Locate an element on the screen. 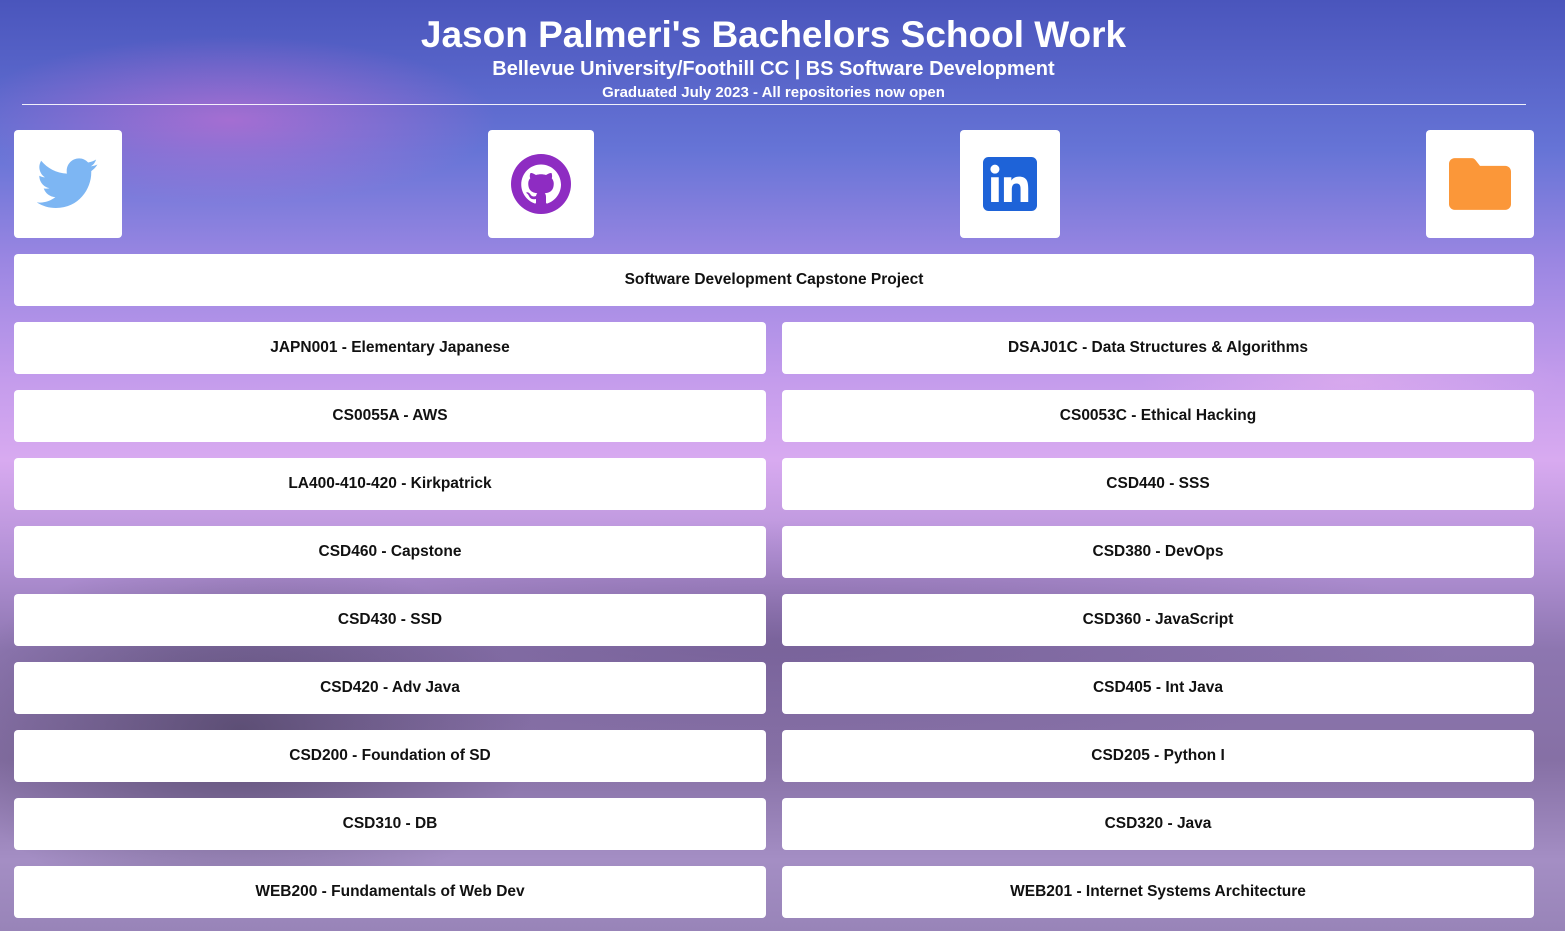 This screenshot has width=1565, height=931. course-button: CSD320 - Java is located at coordinates (1158, 824).